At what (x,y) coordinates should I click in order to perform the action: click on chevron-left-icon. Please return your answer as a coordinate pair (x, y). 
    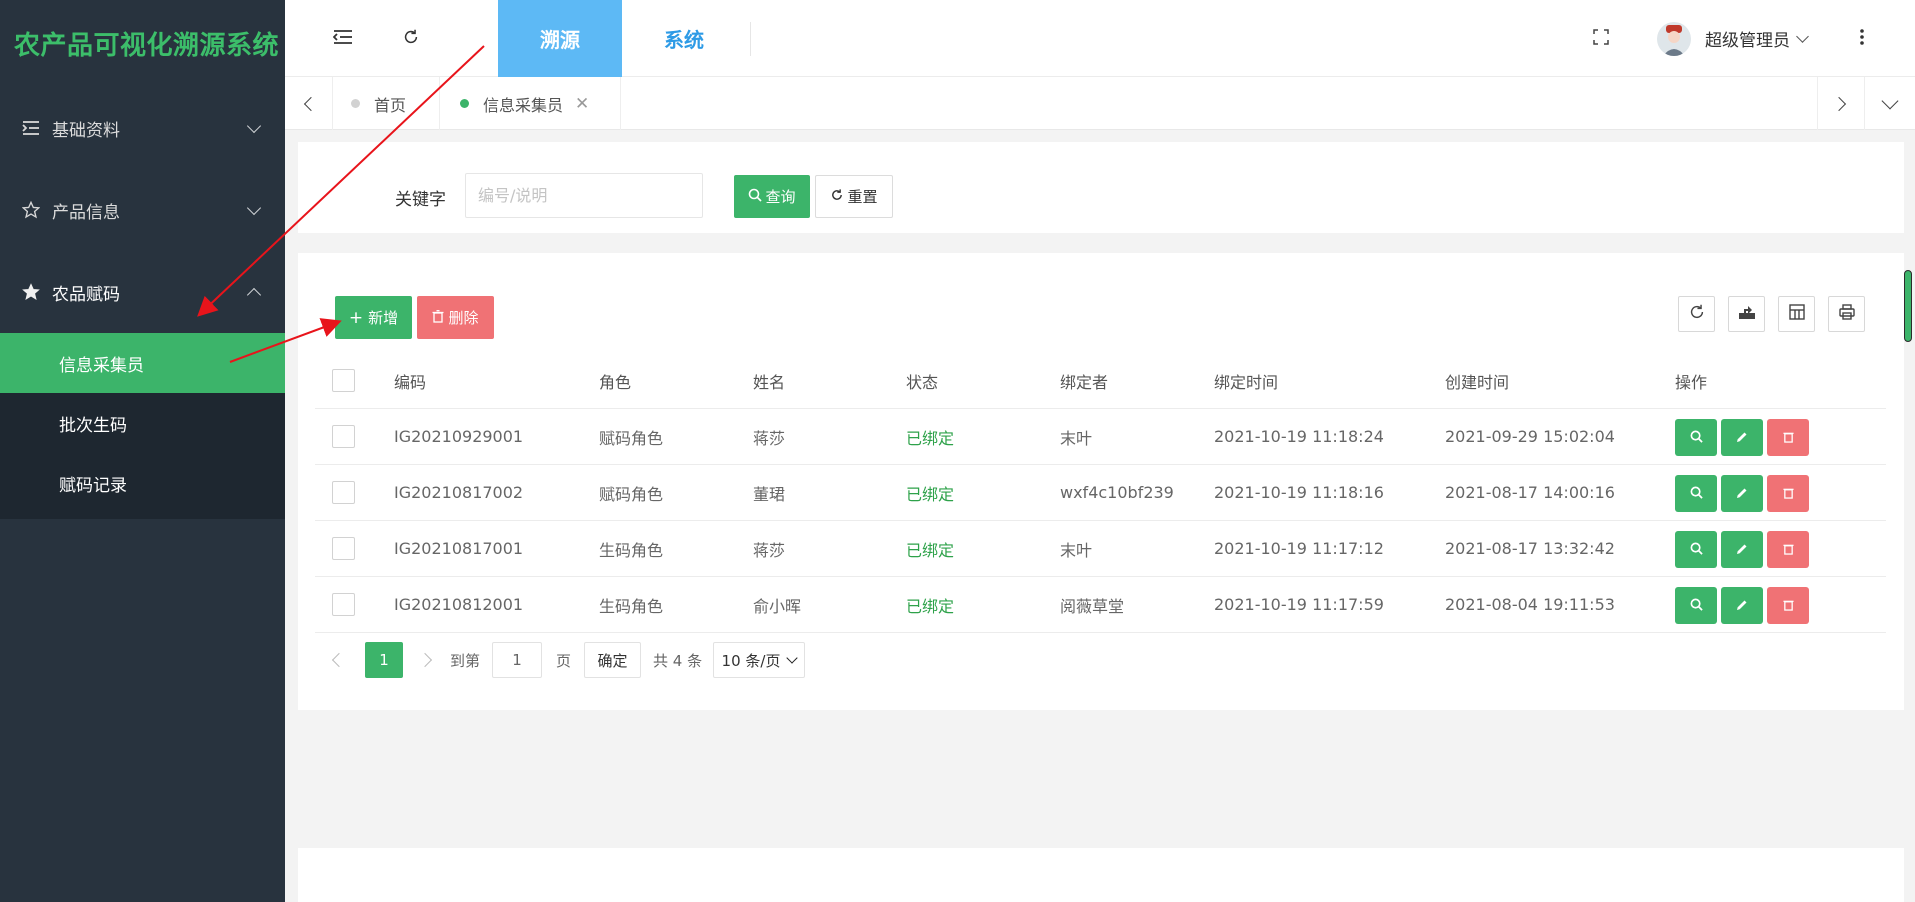
    Looking at the image, I should click on (310, 103).